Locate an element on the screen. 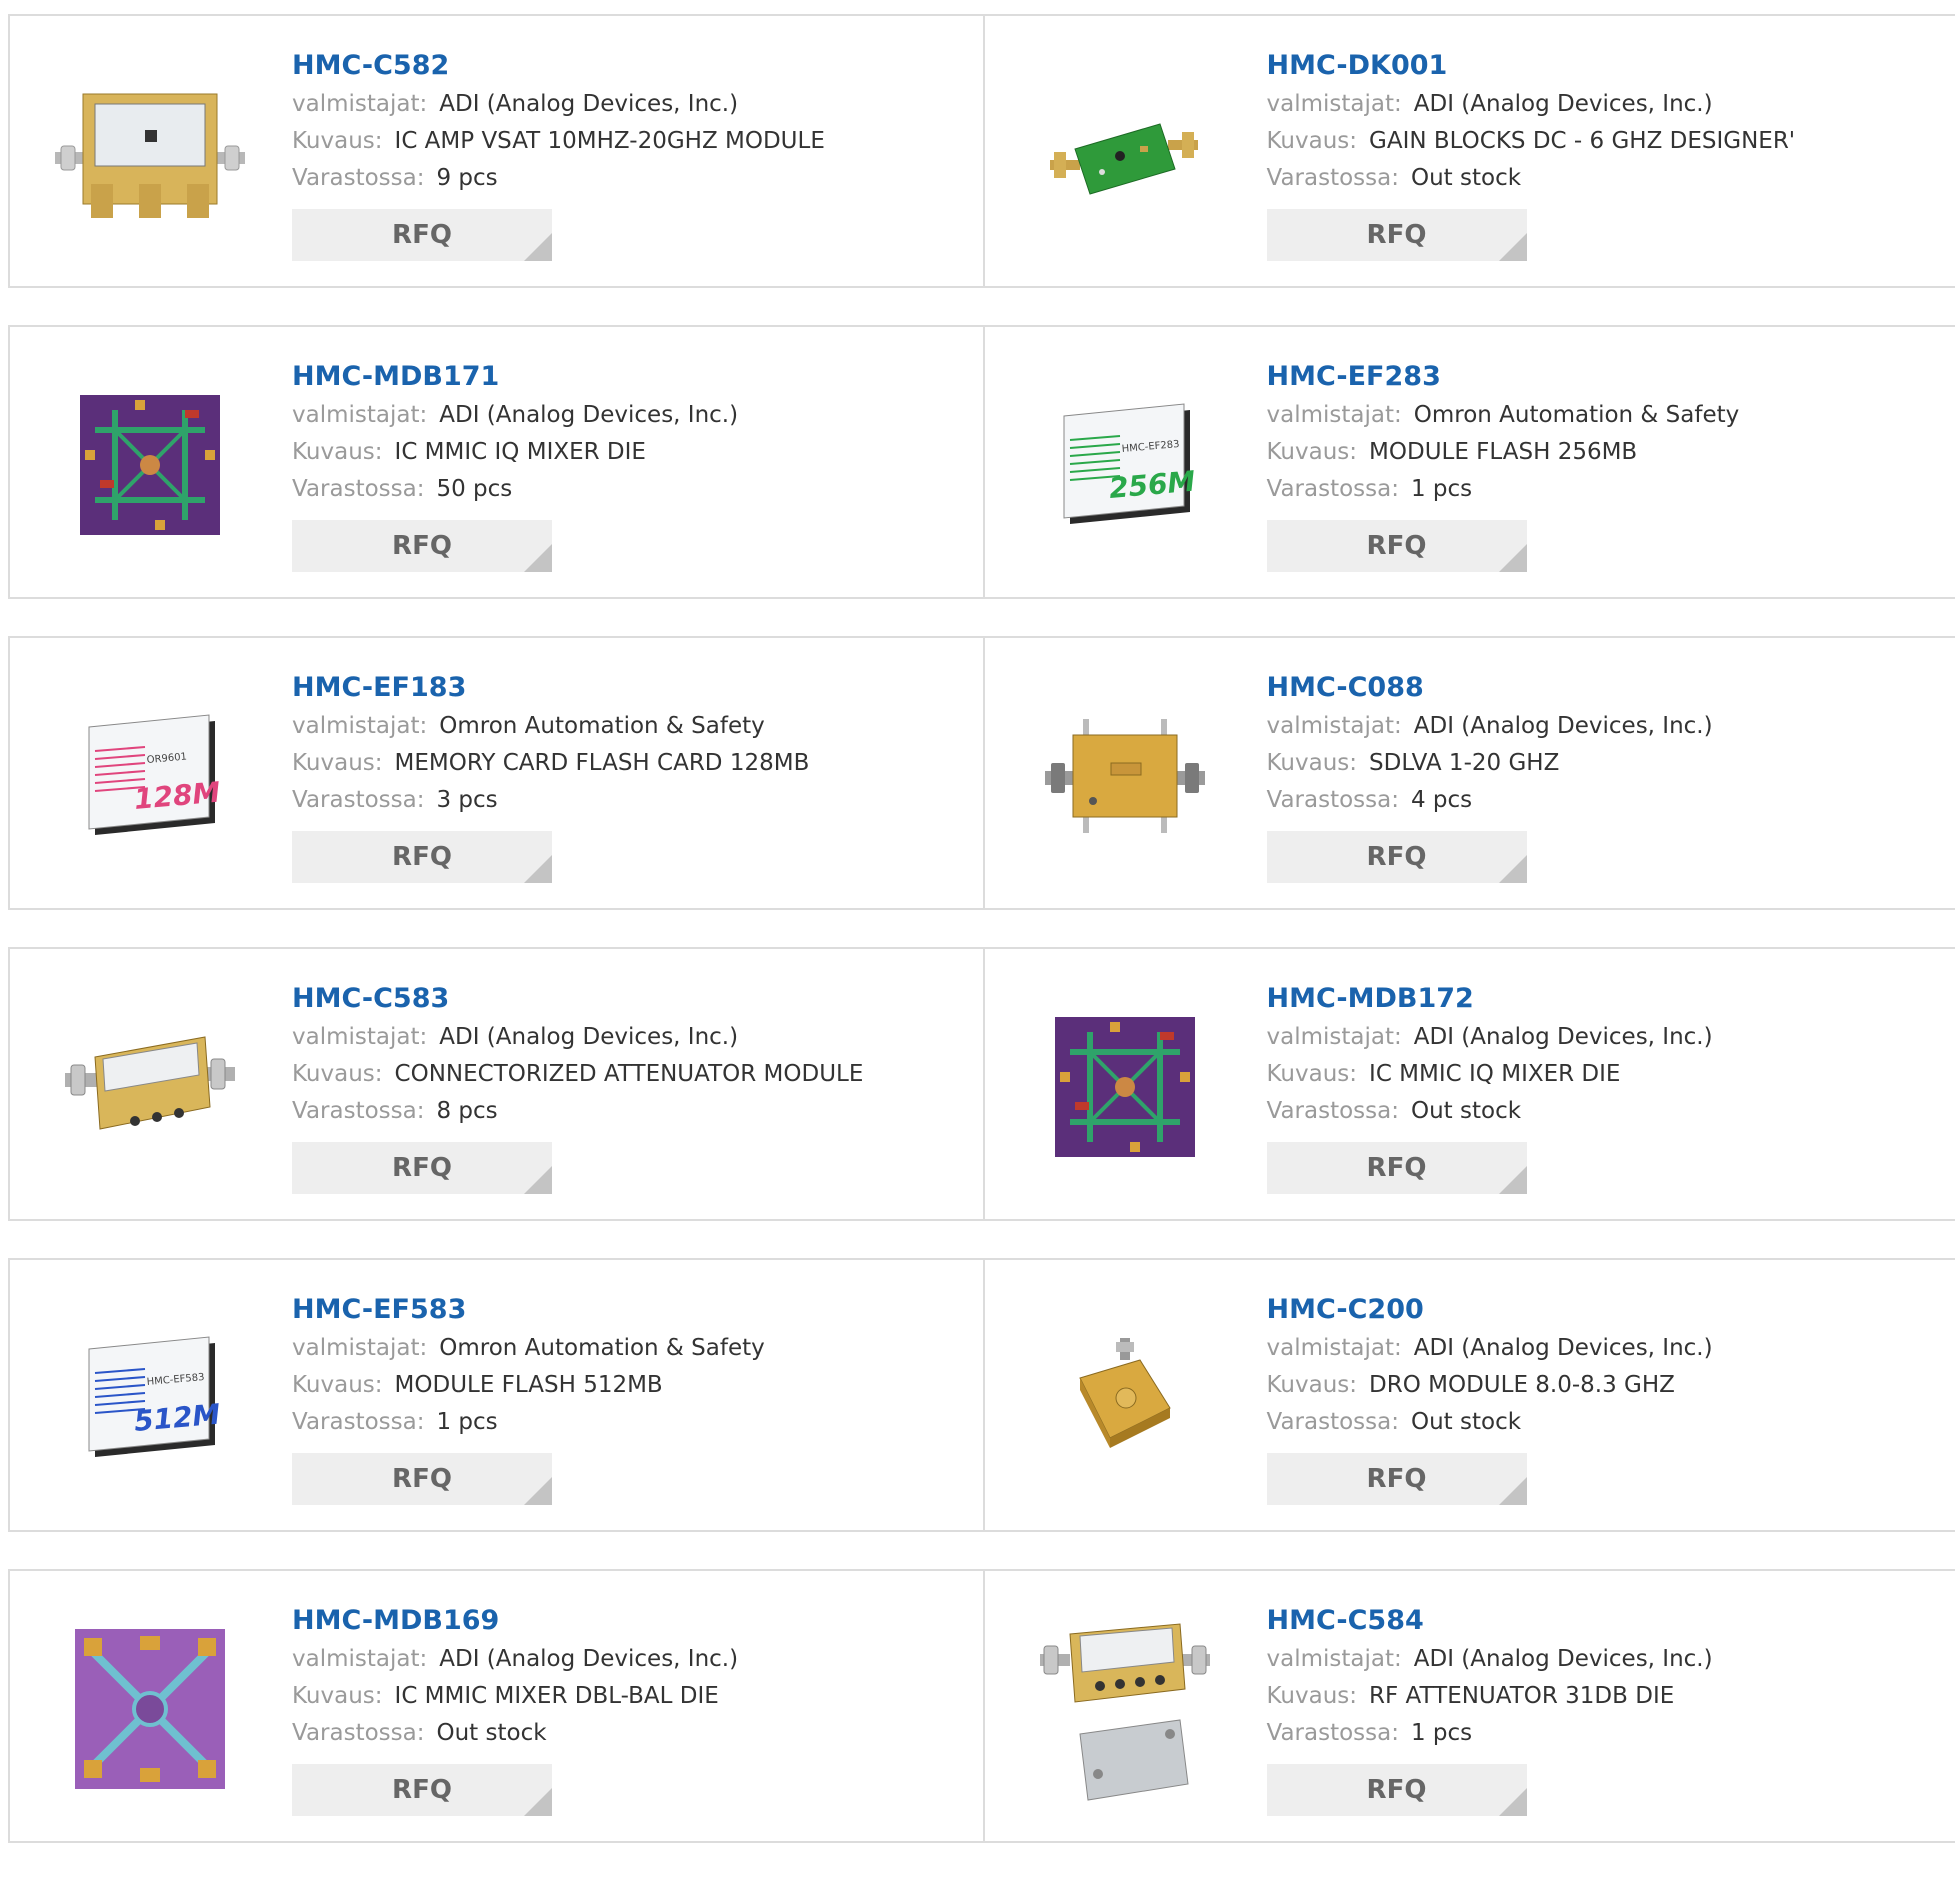 The image size is (1955, 1880). attenuator-module-image is located at coordinates (150, 1087).